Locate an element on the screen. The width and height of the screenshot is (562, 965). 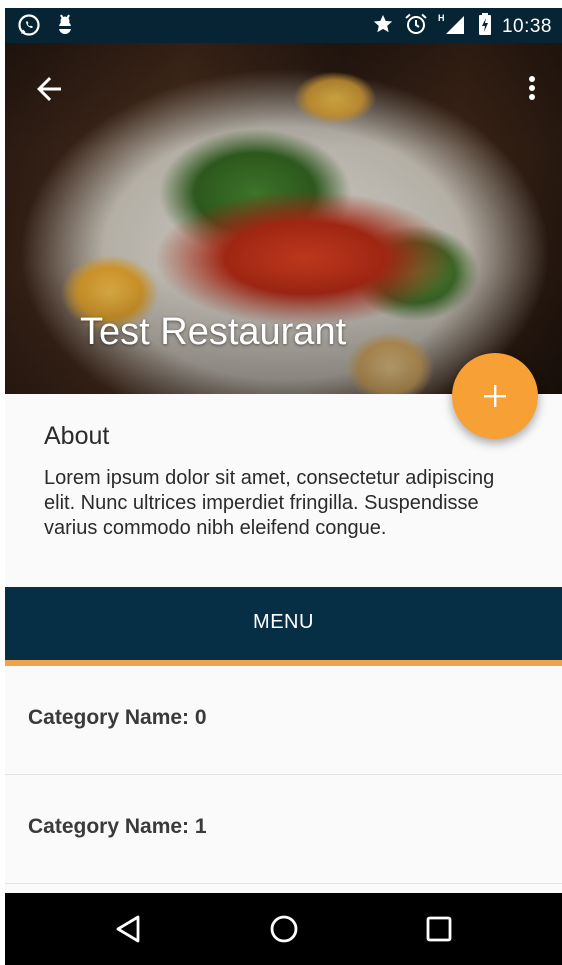
recents-square-icon is located at coordinates (439, 929).